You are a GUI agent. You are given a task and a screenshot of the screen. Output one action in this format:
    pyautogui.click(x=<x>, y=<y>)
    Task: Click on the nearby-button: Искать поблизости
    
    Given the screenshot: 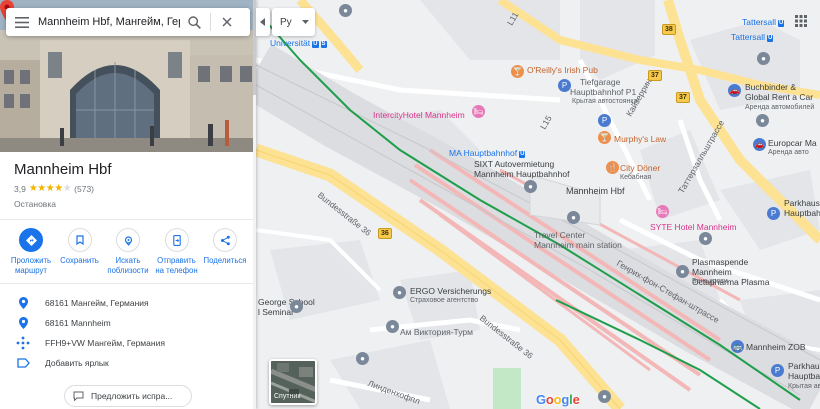 What is the action you would take?
    pyautogui.click(x=128, y=251)
    